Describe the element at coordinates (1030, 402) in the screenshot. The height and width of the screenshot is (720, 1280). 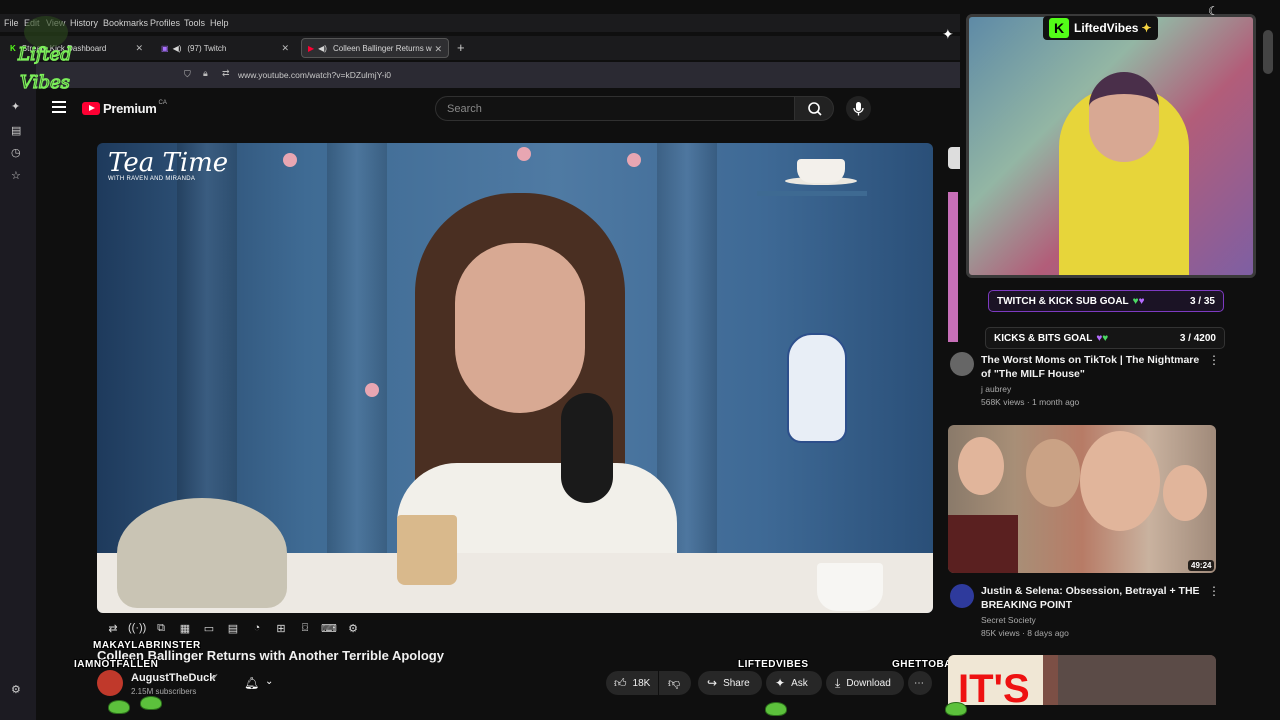
I see `recommendation-meta: 568K views · 1 month ago` at that location.